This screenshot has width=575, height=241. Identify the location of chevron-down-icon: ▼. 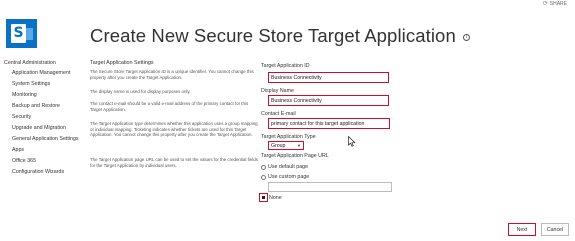
(299, 145).